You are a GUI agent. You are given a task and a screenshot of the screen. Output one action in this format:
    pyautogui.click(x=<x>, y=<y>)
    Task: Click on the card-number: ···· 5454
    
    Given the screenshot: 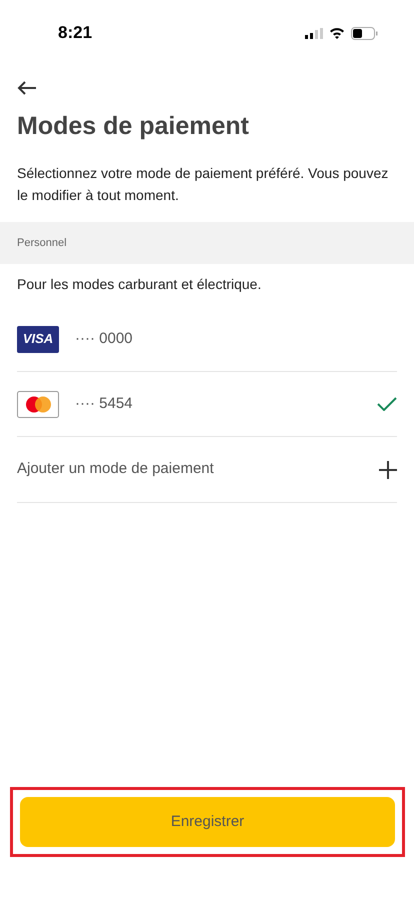 What is the action you would take?
    pyautogui.click(x=104, y=404)
    